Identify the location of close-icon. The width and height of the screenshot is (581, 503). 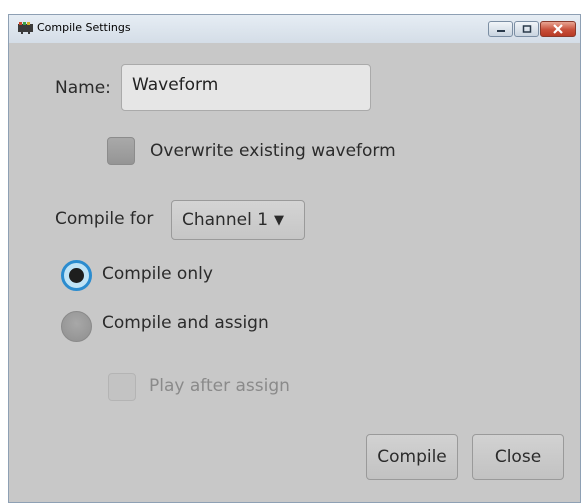
(558, 29).